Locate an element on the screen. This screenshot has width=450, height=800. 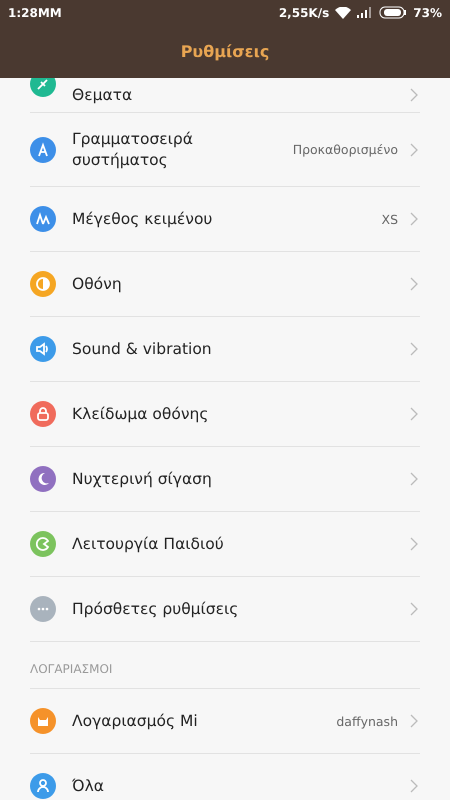
signal-icon is located at coordinates (365, 12).